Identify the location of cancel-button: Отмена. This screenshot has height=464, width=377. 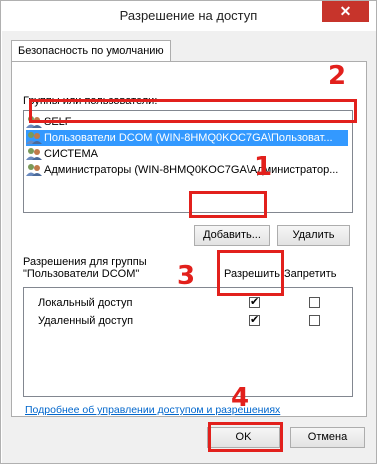
(327, 437).